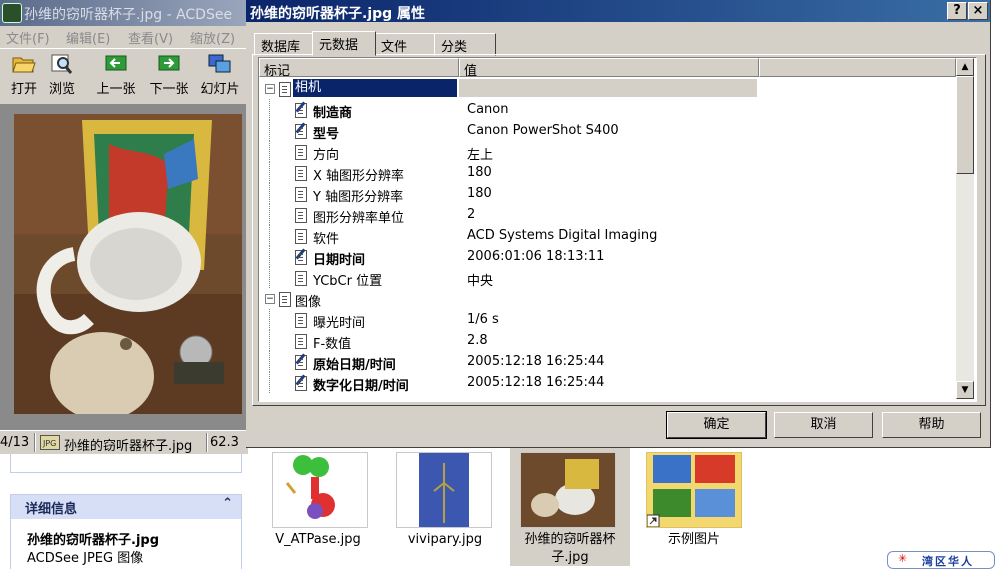 Image resolution: width=996 pixels, height=569 pixels. What do you see at coordinates (116, 89) in the screenshot?
I see `previous-label: 上一张` at bounding box center [116, 89].